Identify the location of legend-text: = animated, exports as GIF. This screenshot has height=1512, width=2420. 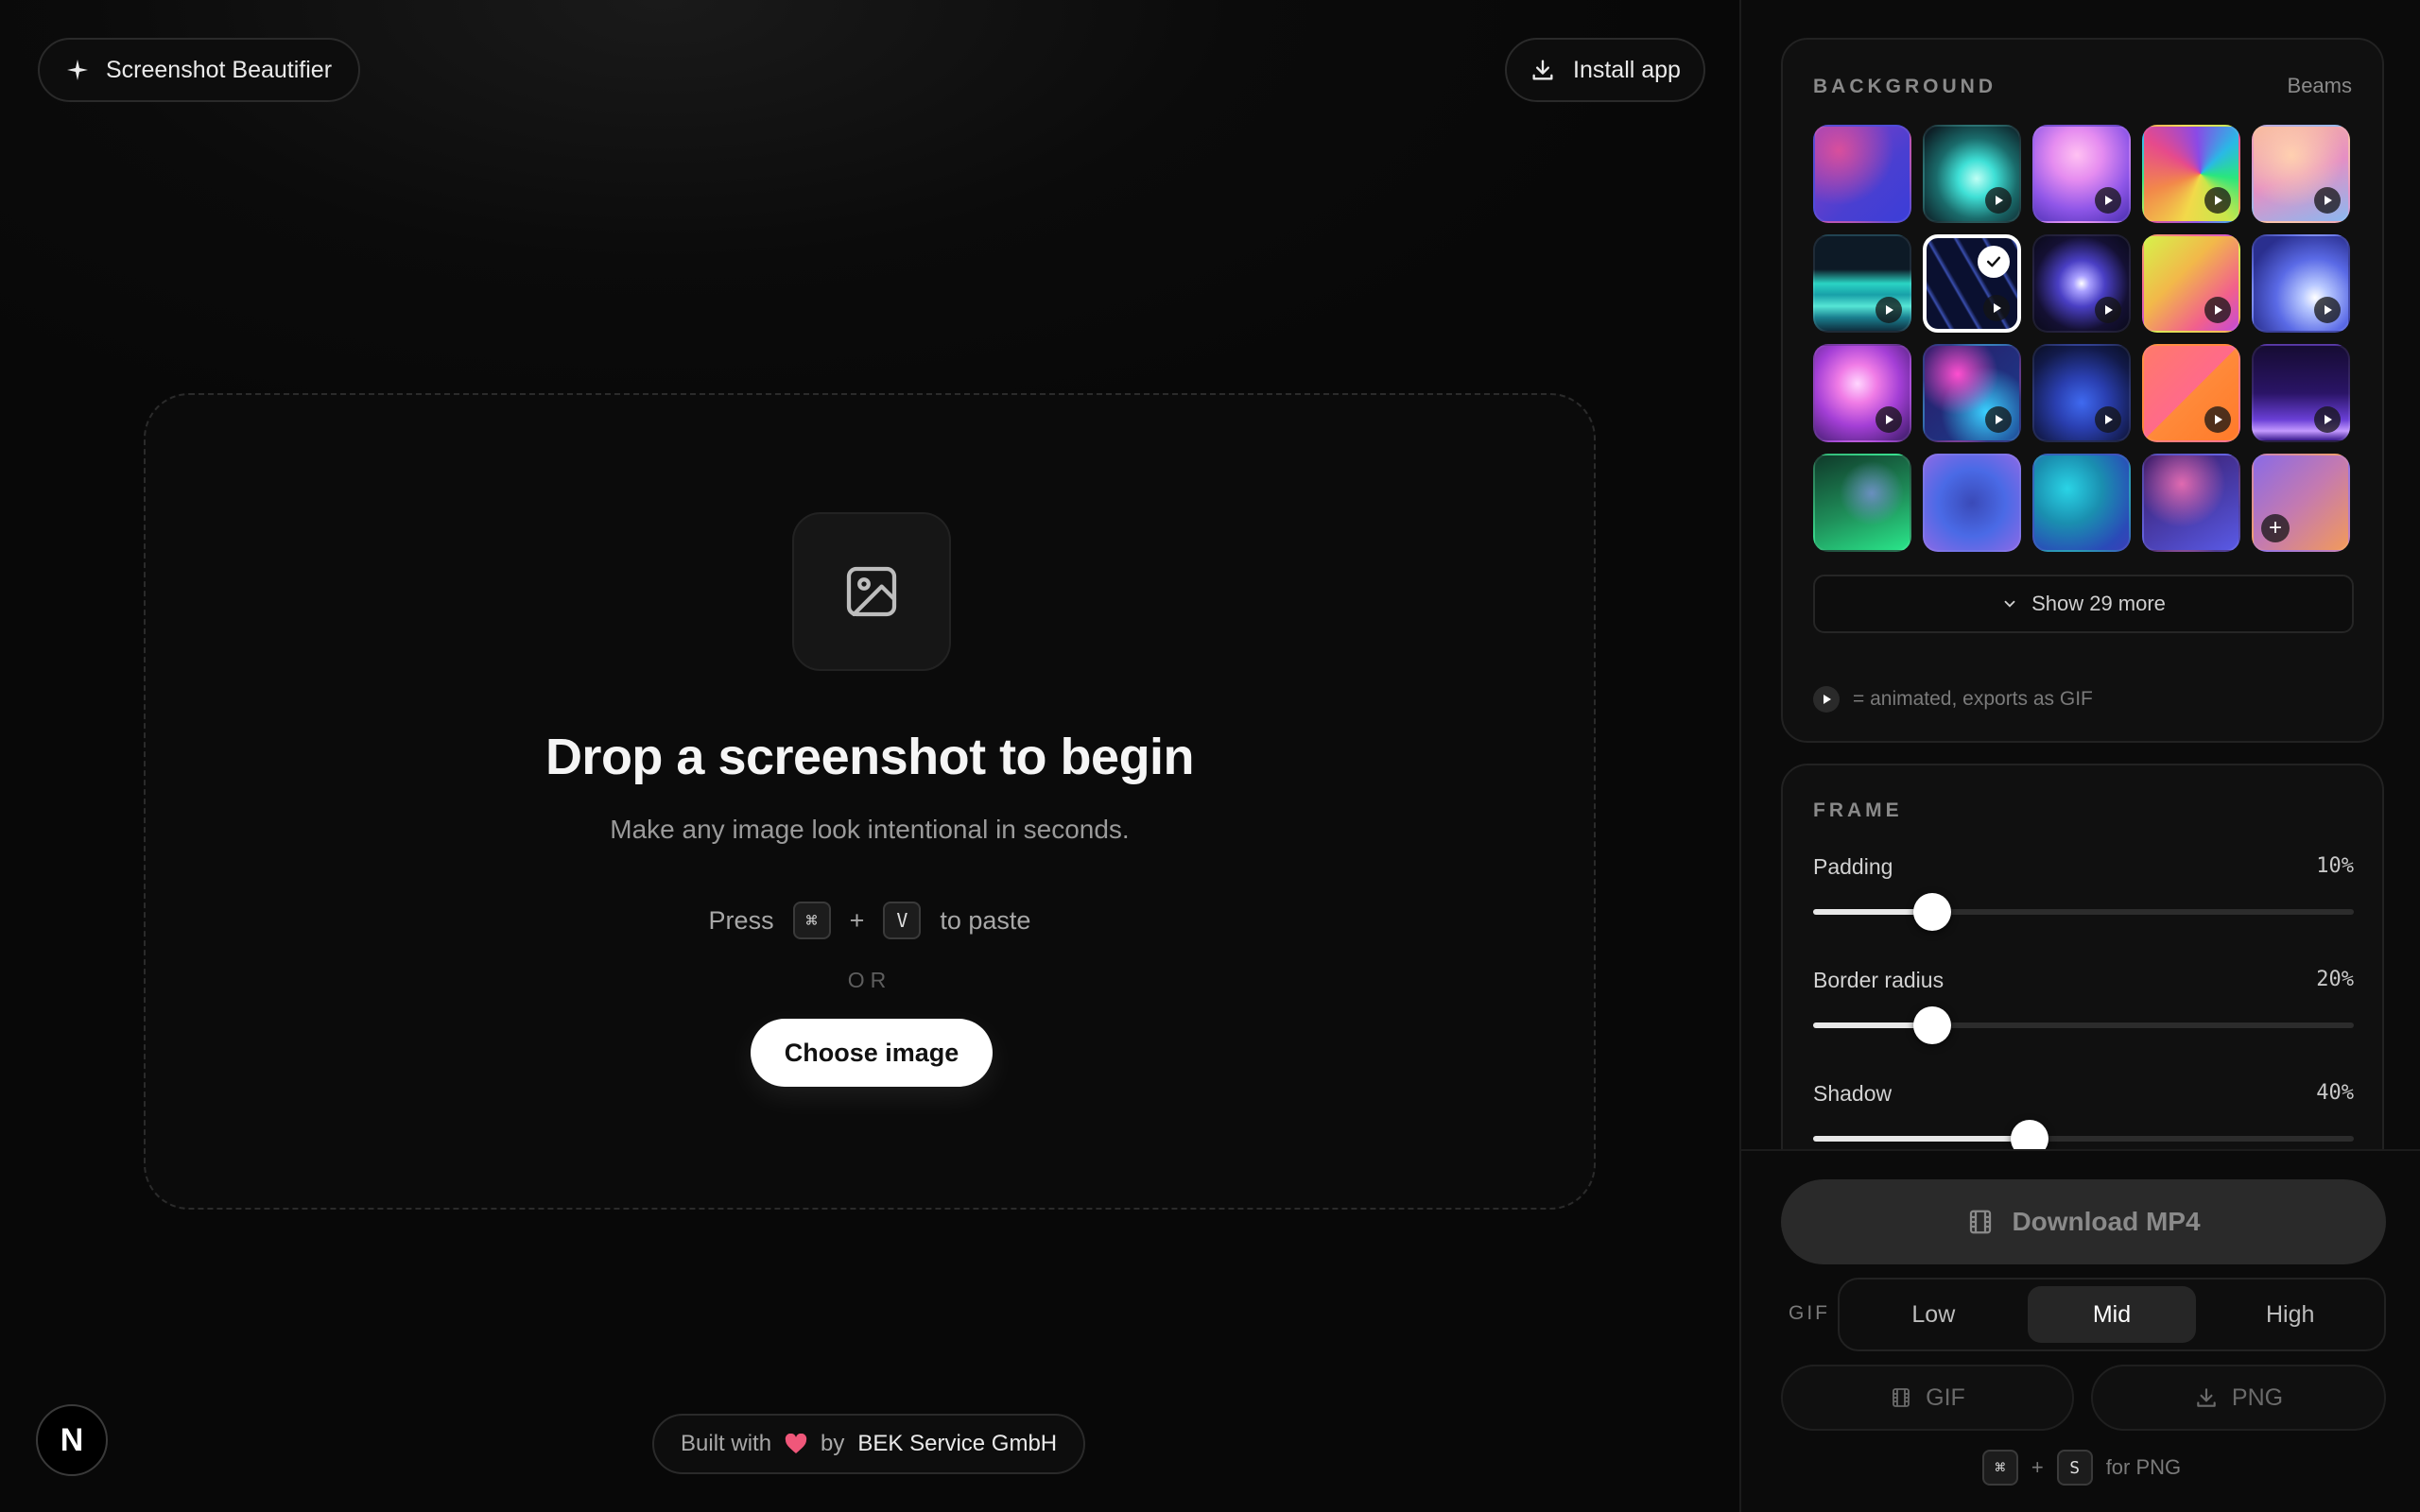
(1973, 699).